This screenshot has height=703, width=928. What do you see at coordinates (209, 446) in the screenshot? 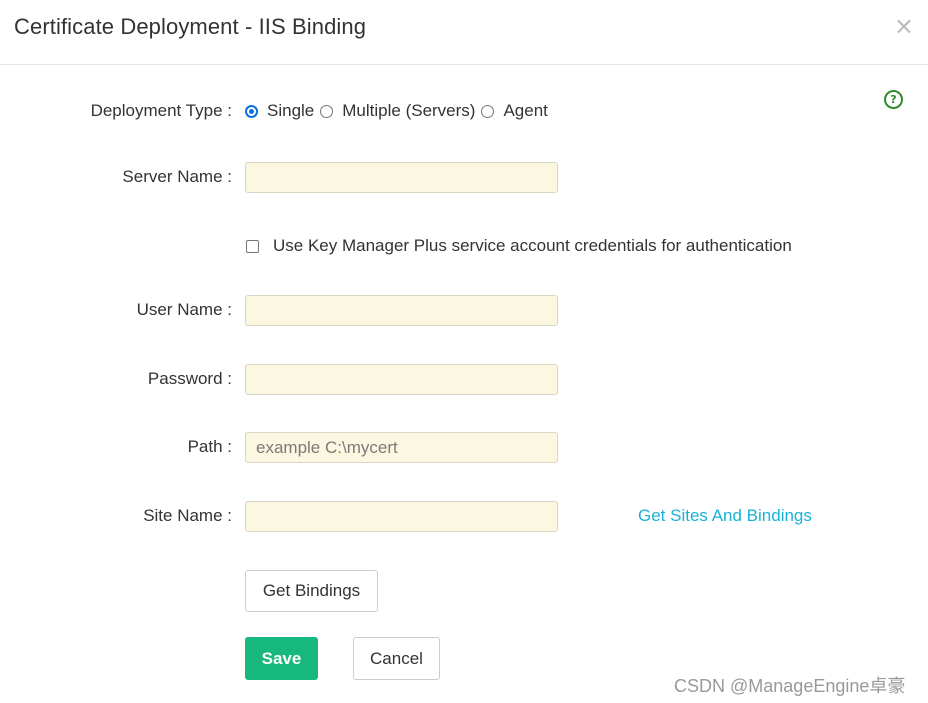
I see `path-label: Path :` at bounding box center [209, 446].